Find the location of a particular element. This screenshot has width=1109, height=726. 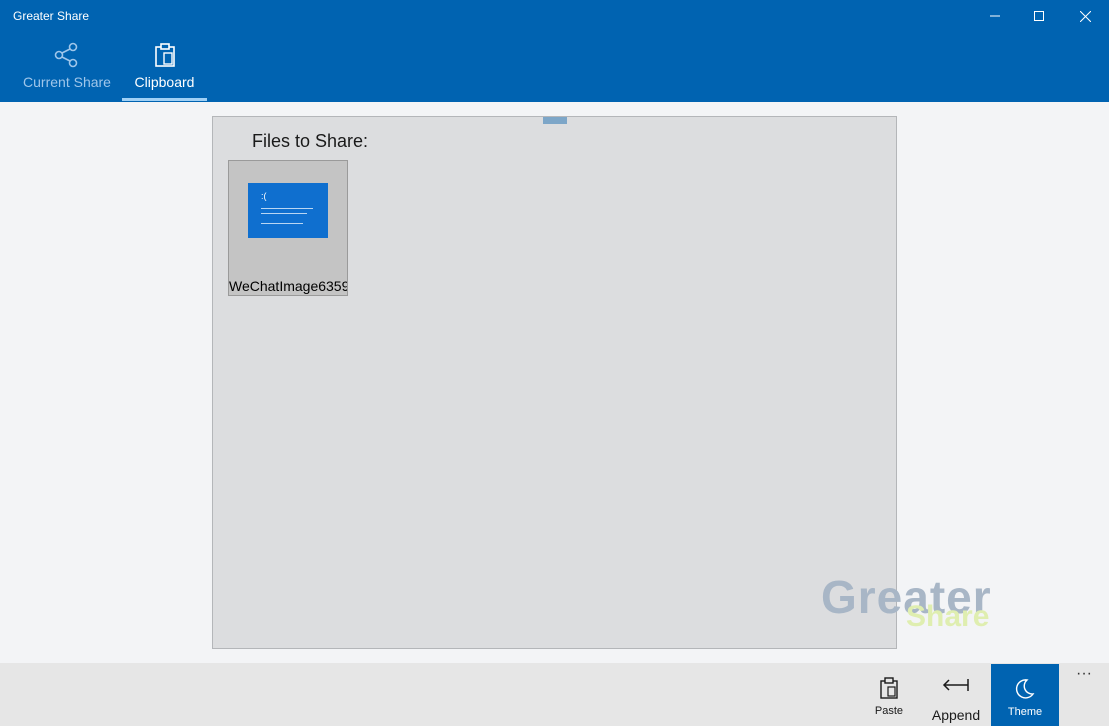

tab-current-share: Current Share is located at coordinates (67, 67).